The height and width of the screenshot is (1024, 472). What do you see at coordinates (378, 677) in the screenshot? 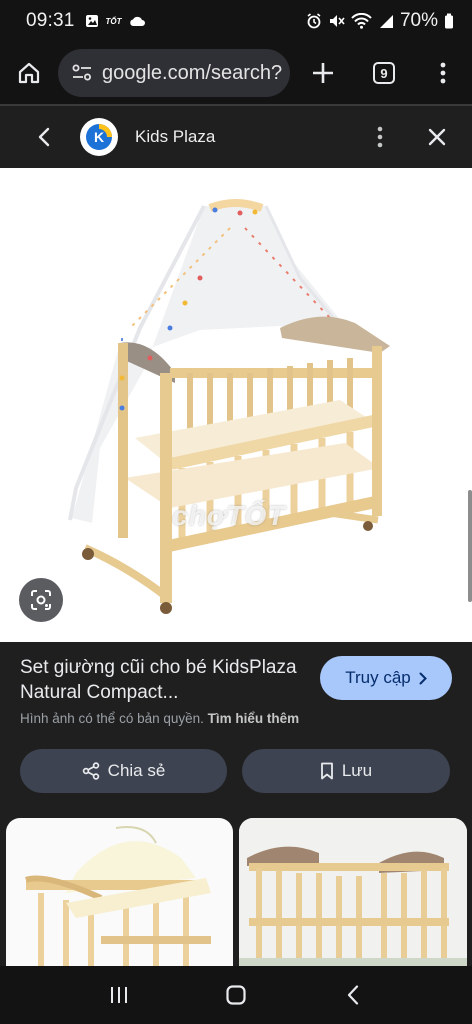
I see `visit-label: Truy cập` at bounding box center [378, 677].